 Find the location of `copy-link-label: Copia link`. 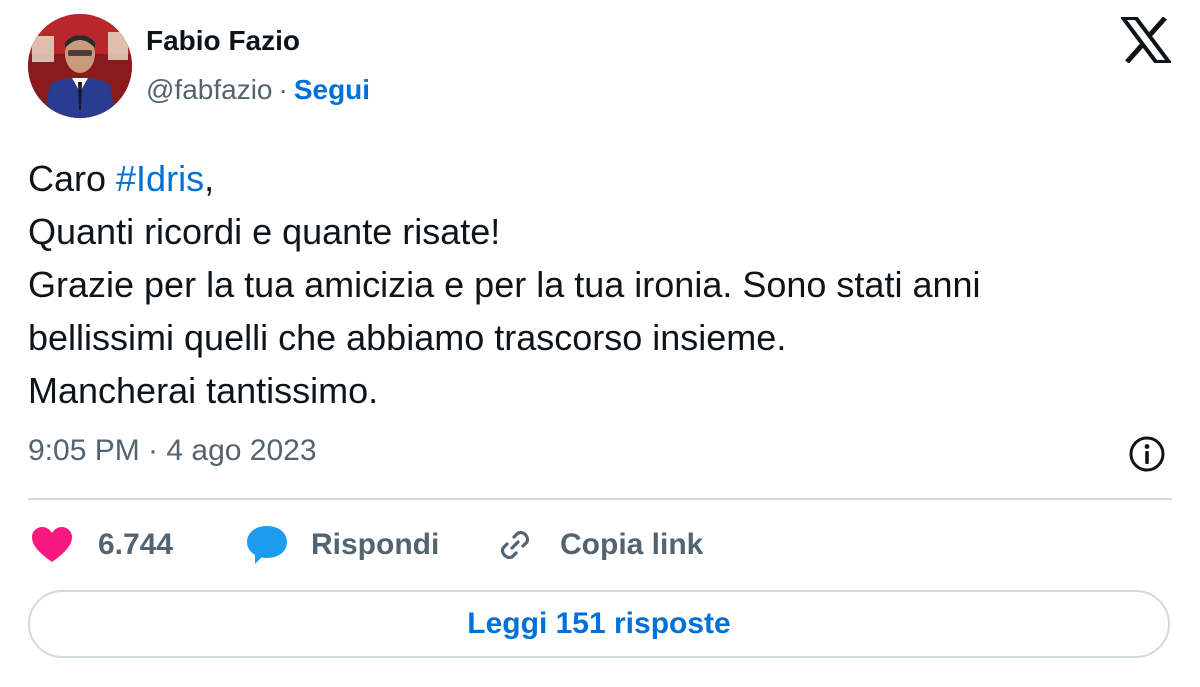

copy-link-label: Copia link is located at coordinates (632, 544).